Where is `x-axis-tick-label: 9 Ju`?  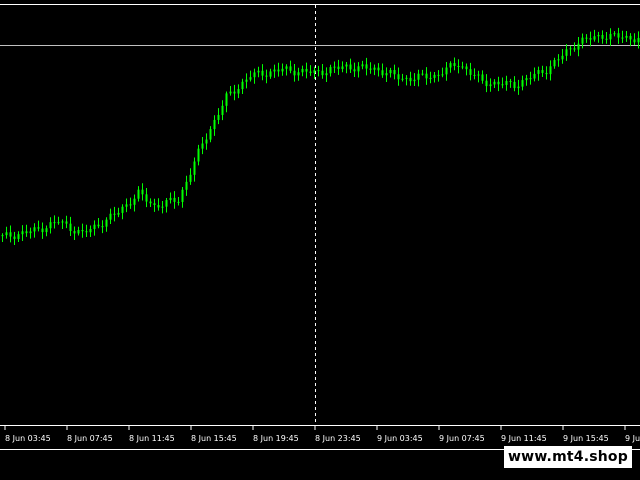
x-axis-tick-label: 9 Ju is located at coordinates (632, 438).